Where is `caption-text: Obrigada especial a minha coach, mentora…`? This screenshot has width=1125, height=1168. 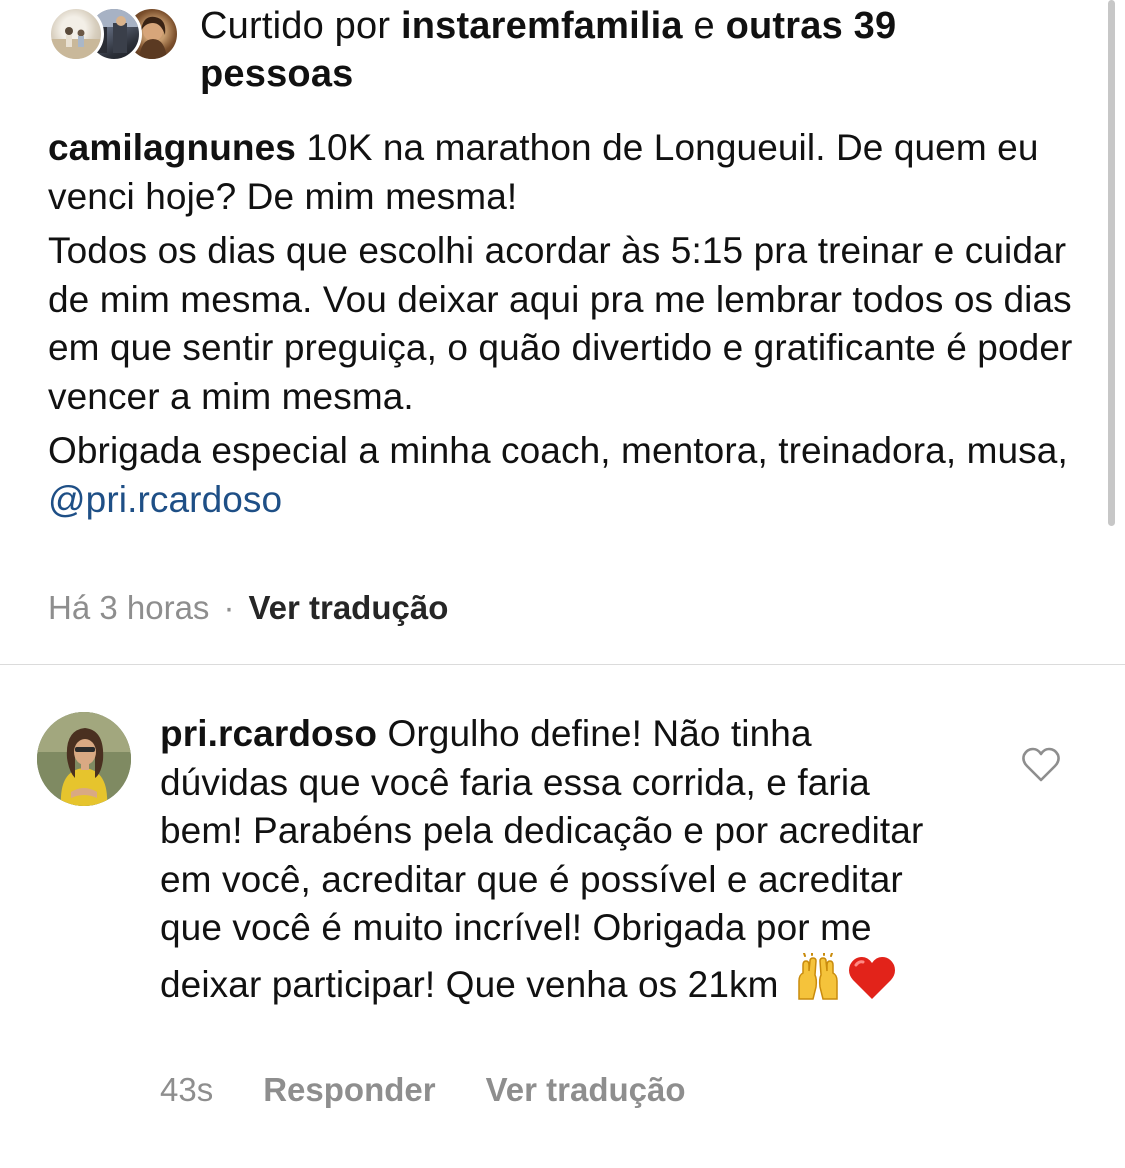 caption-text: Obrigada especial a minha coach, mentora… is located at coordinates (558, 450).